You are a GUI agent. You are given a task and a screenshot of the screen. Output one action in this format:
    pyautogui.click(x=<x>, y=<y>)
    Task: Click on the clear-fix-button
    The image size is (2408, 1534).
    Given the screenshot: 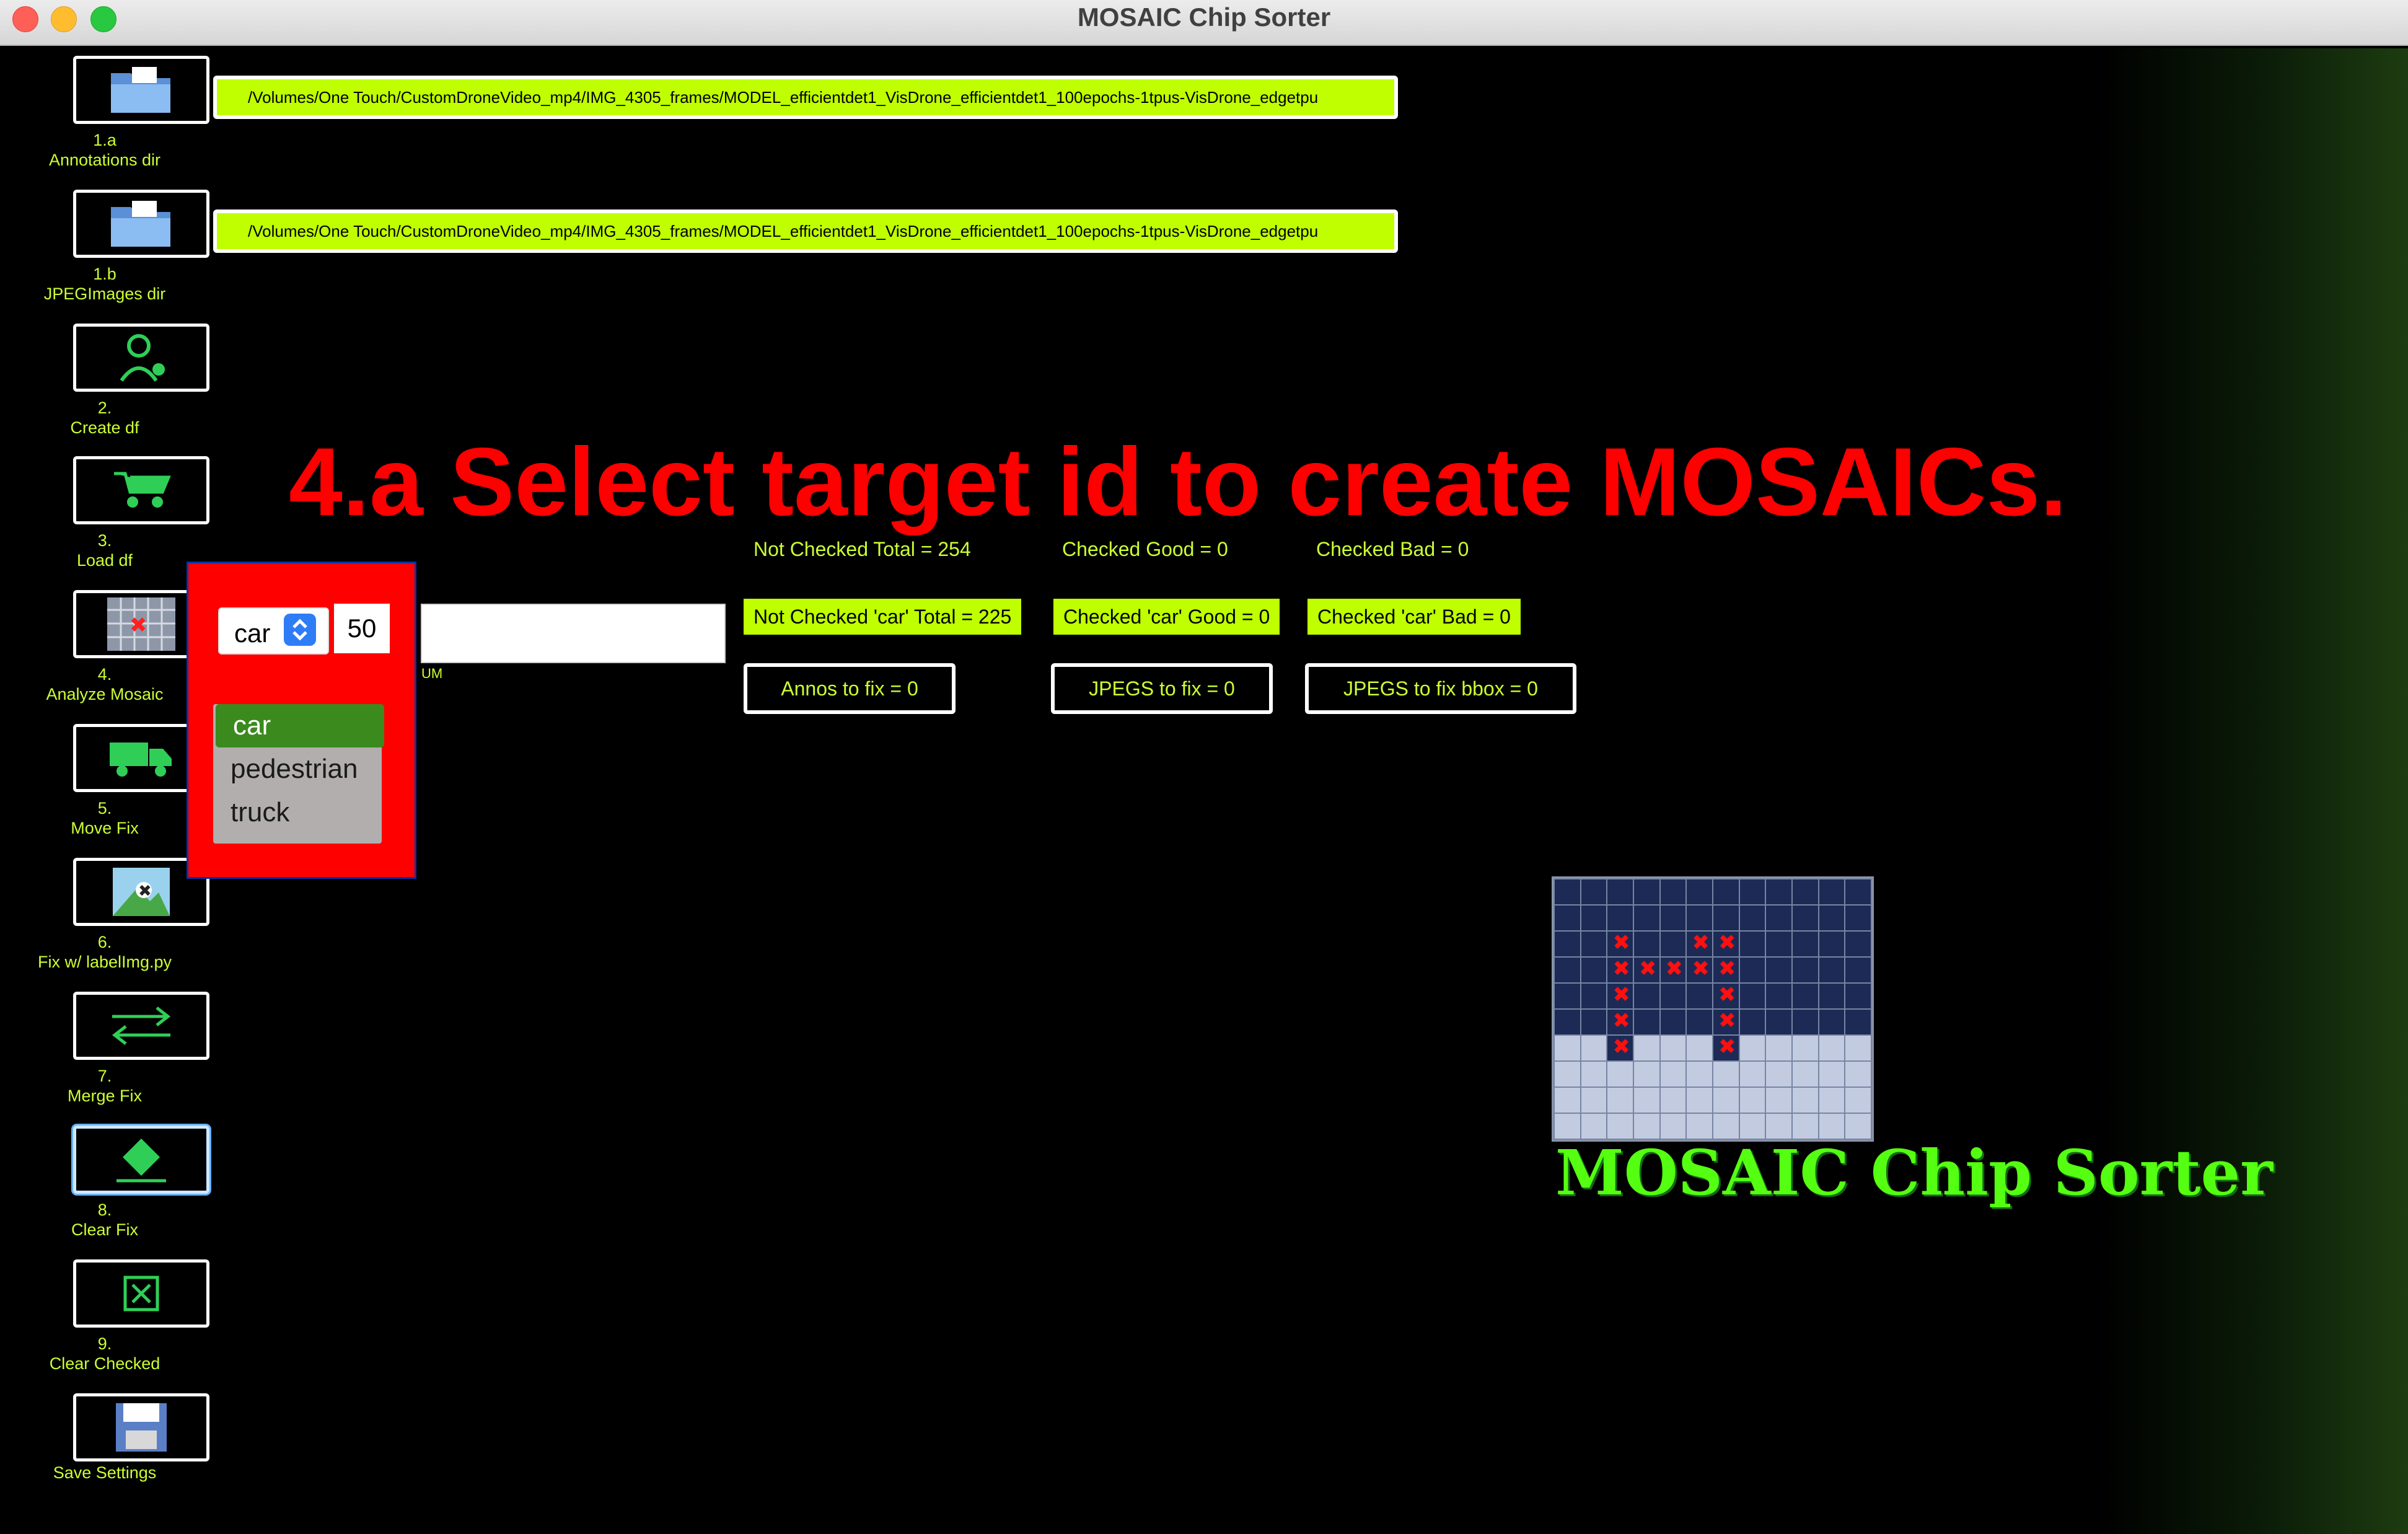 What is the action you would take?
    pyautogui.click(x=141, y=1160)
    